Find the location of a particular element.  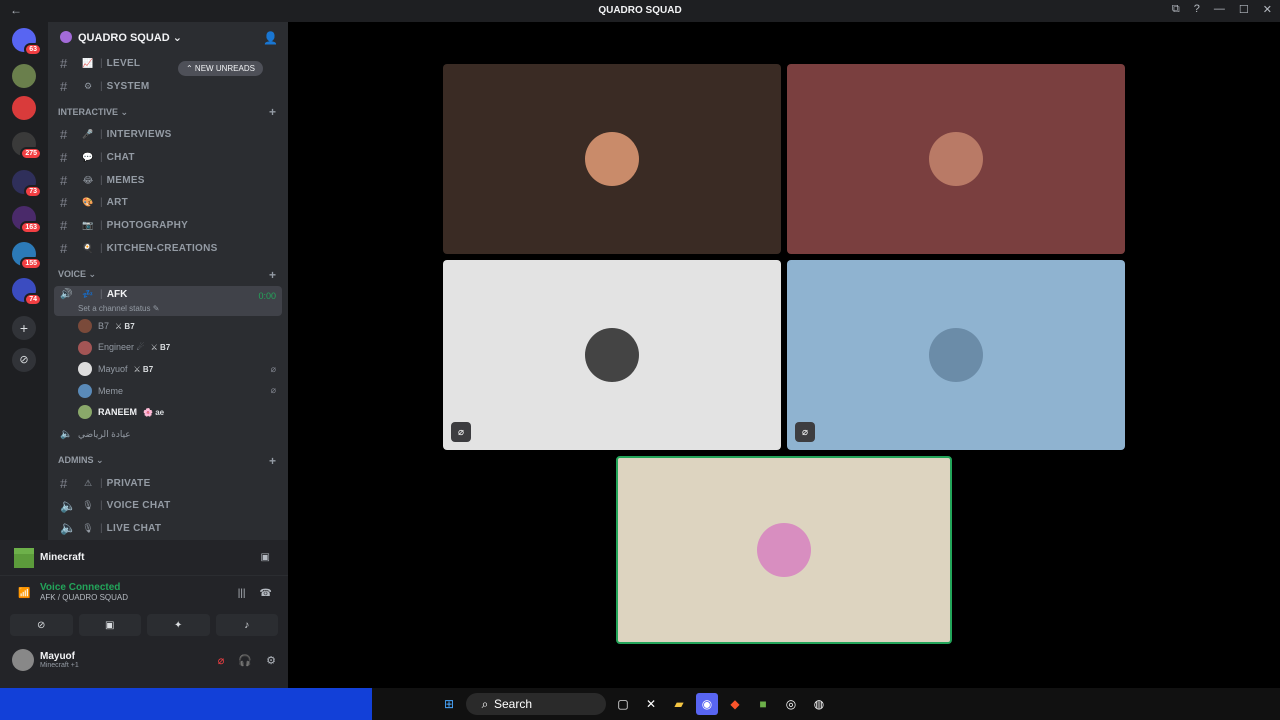

server-icon: 63 is located at coordinates (27, 42).